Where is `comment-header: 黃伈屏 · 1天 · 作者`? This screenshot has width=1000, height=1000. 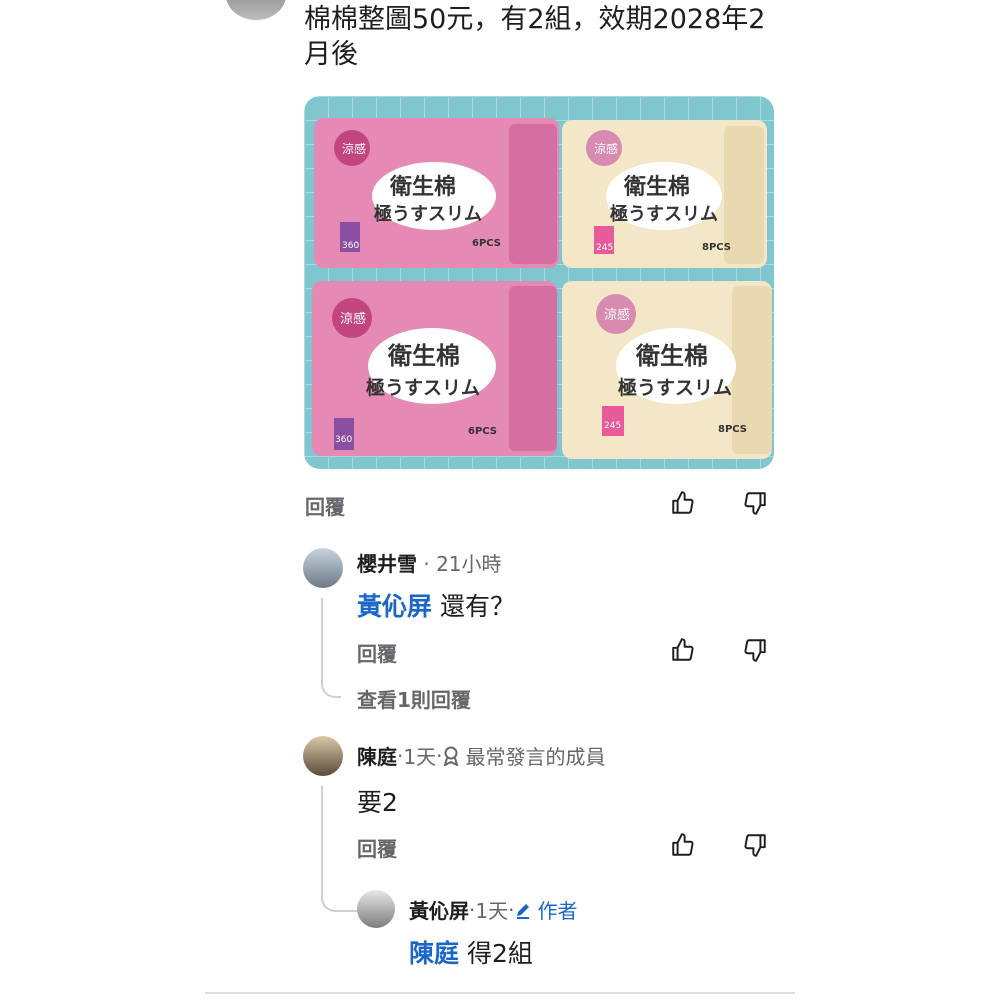 comment-header: 黃伈屏 · 1天 · 作者 is located at coordinates (493, 909).